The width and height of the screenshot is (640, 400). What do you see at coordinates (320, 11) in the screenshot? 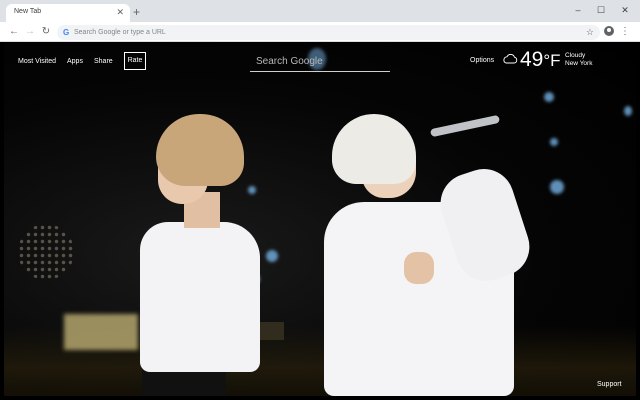
I see `tab-strip: New Tab ✕ + – ☐ ✕` at bounding box center [320, 11].